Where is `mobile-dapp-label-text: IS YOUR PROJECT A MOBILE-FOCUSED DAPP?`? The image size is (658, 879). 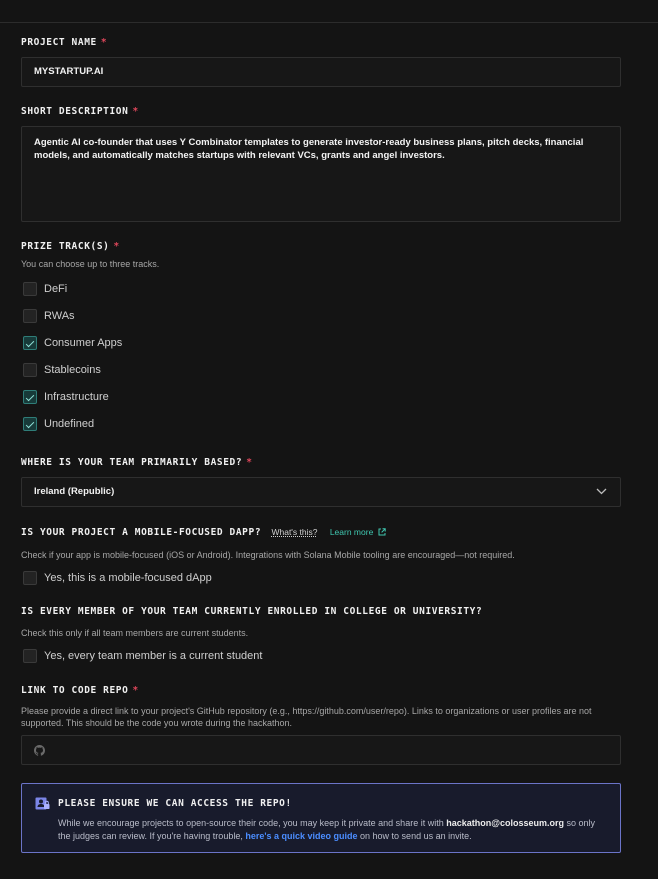 mobile-dapp-label-text: IS YOUR PROJECT A MOBILE-FOCUSED DAPP? is located at coordinates (141, 532).